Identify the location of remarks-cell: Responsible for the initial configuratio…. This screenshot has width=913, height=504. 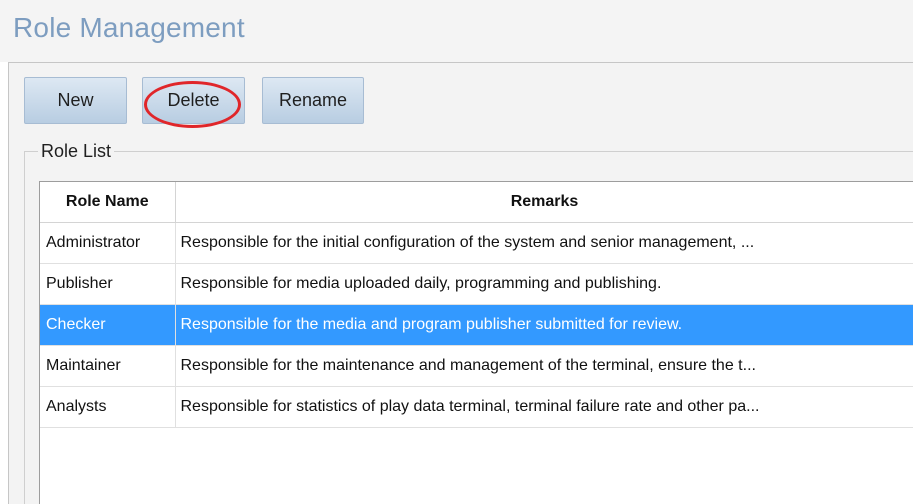
(544, 243).